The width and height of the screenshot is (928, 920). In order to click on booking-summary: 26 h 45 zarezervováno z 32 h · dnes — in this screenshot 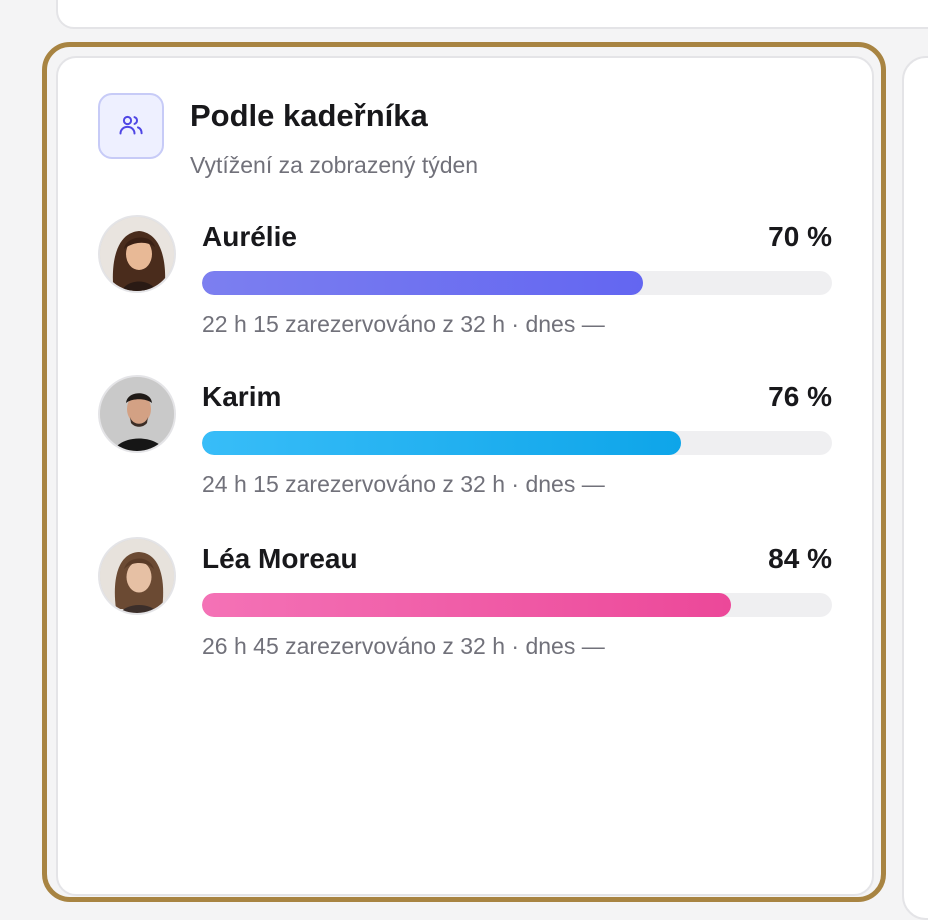, I will do `click(403, 646)`.